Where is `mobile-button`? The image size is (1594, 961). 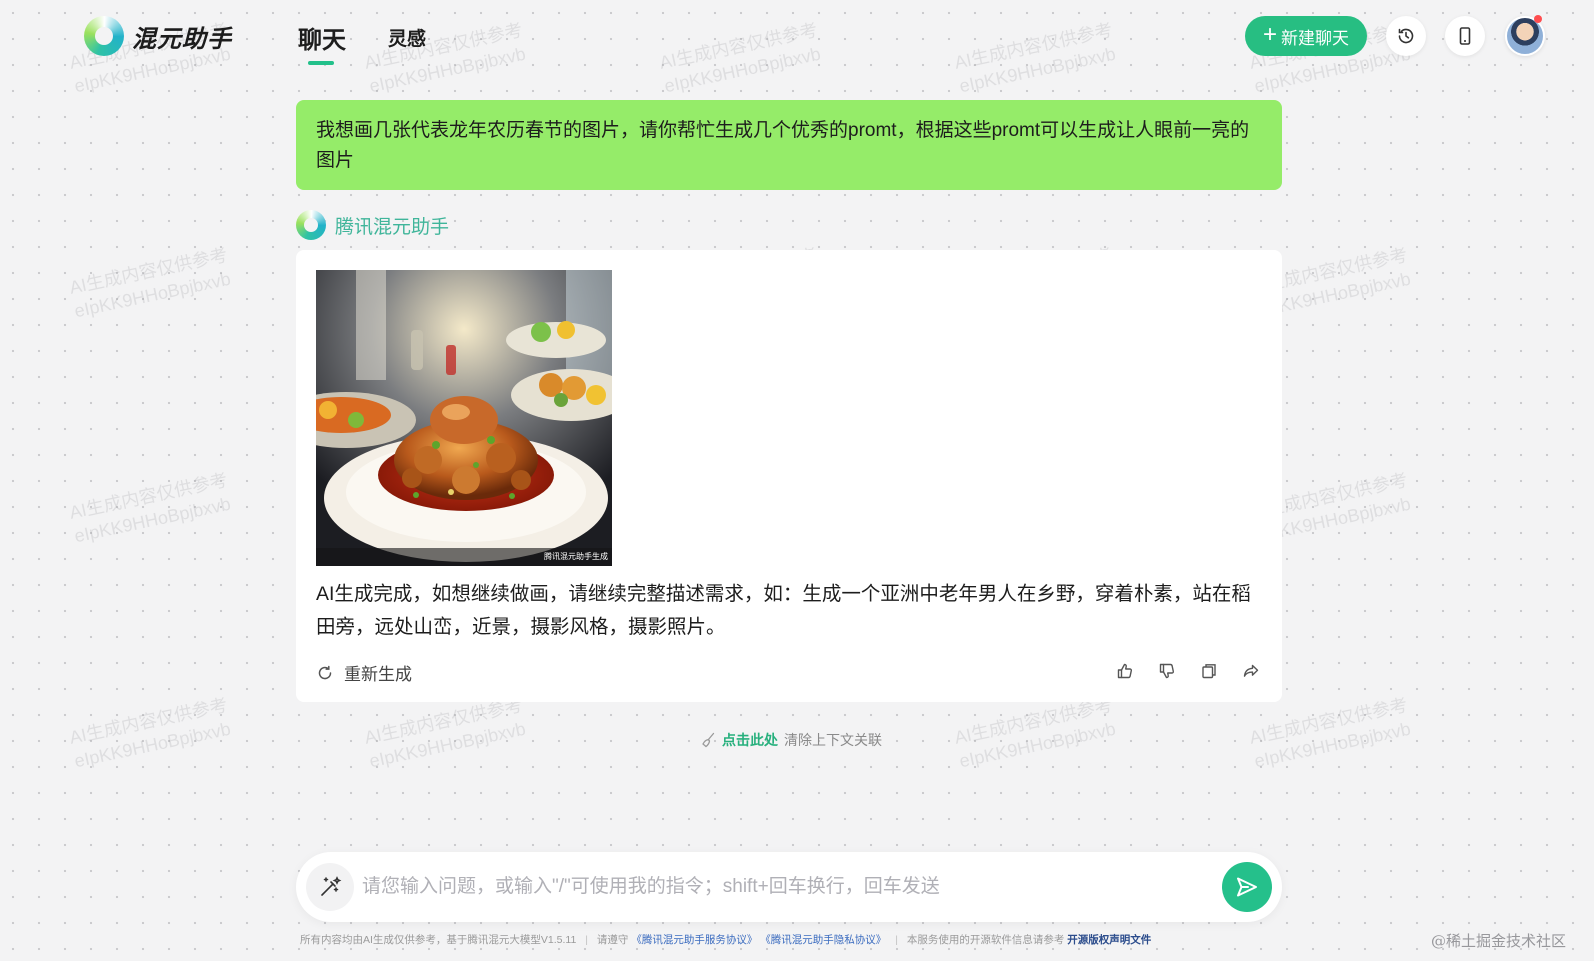
mobile-button is located at coordinates (1465, 36).